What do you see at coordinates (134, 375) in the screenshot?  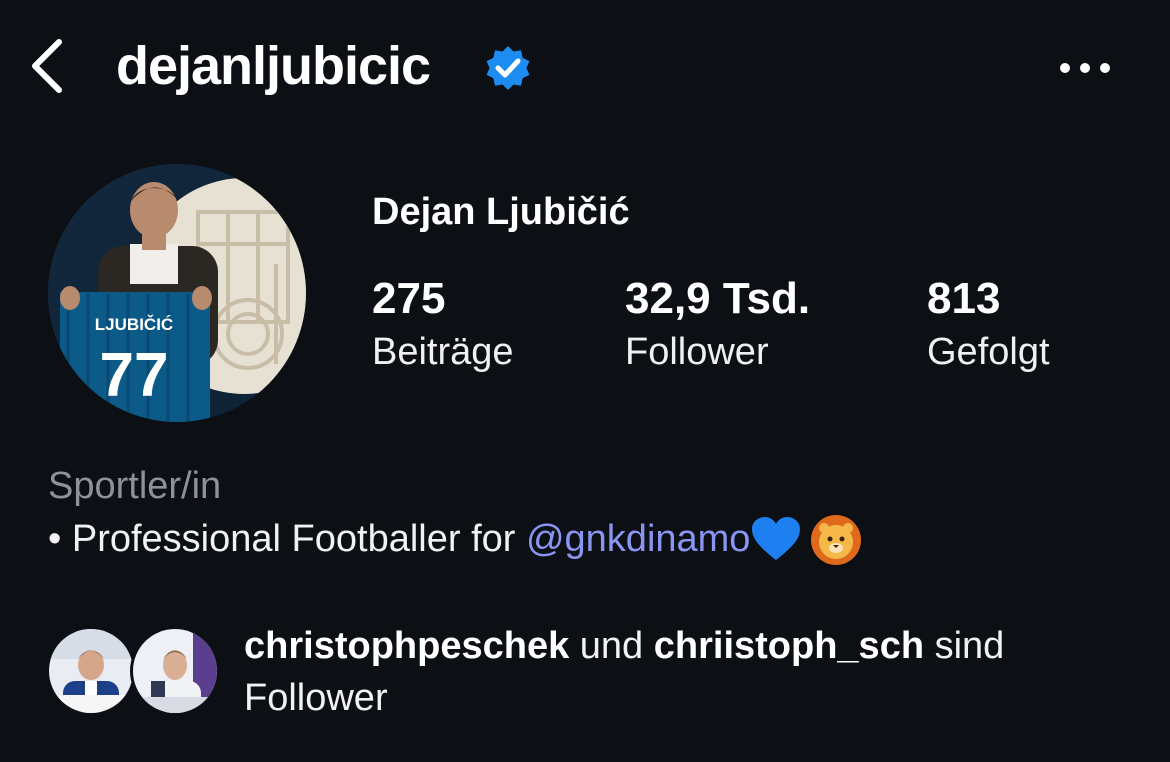 I see `avatar-jersey-number: 77` at bounding box center [134, 375].